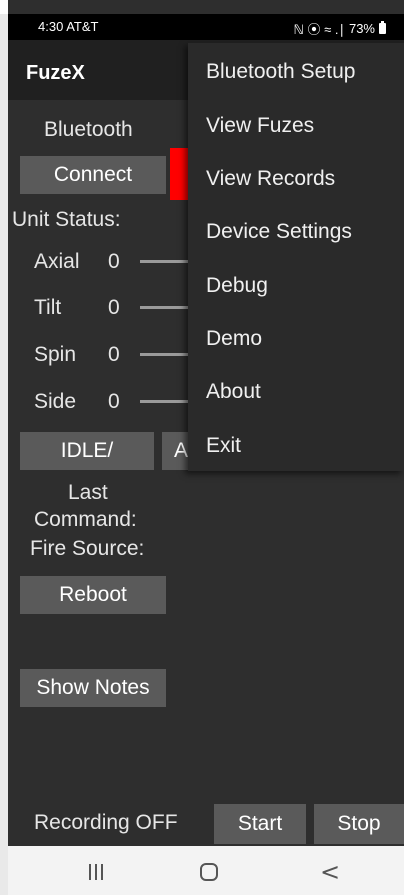  What do you see at coordinates (260, 126) in the screenshot?
I see `menu-item-view-fuzes: View Fuzes` at bounding box center [260, 126].